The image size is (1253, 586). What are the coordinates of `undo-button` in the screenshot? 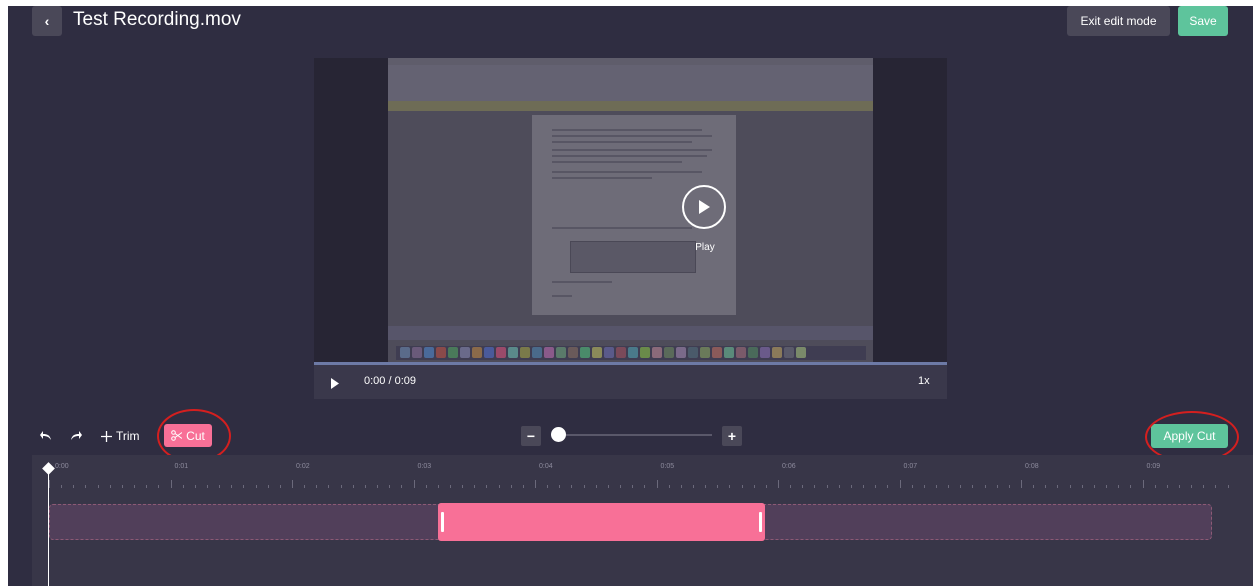 It's located at (46, 436).